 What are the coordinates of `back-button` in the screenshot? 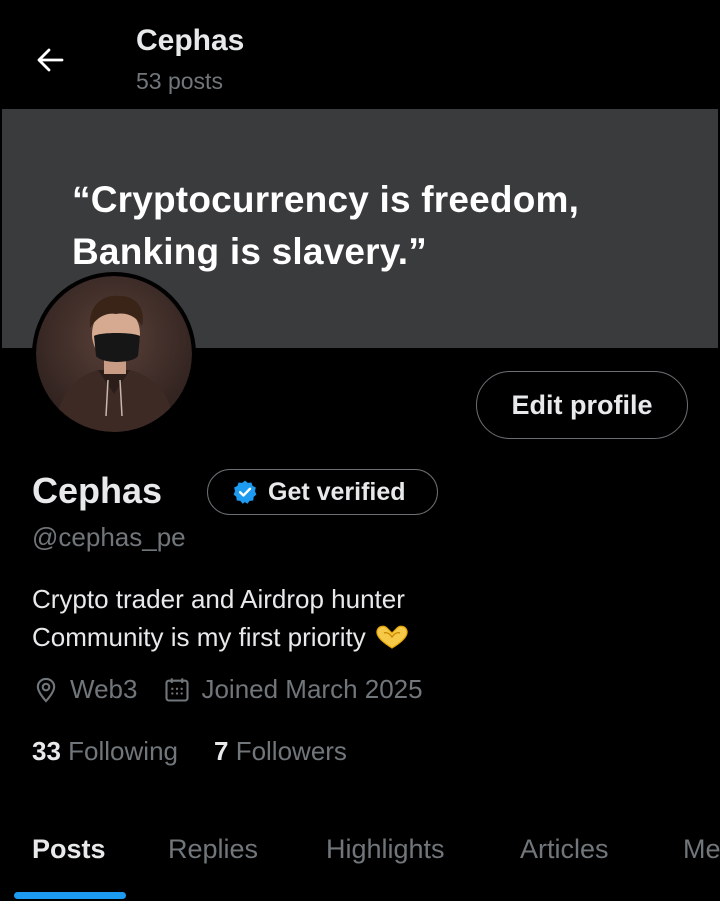 It's located at (50, 60).